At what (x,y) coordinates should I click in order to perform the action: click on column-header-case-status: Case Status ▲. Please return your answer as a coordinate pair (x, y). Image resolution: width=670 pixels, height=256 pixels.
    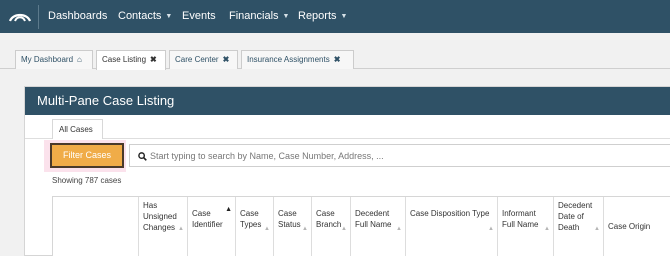
    Looking at the image, I should click on (293, 226).